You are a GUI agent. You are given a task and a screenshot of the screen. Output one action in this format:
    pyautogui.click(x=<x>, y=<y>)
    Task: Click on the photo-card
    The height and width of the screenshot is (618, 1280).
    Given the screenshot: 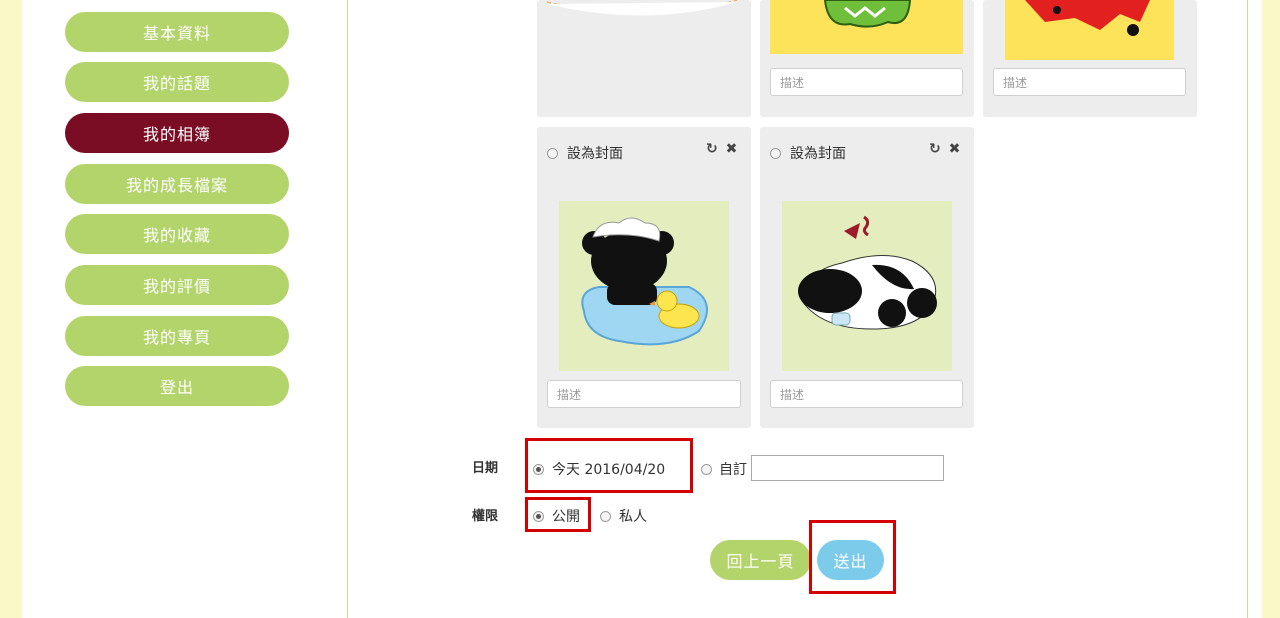 What is the action you would take?
    pyautogui.click(x=644, y=58)
    